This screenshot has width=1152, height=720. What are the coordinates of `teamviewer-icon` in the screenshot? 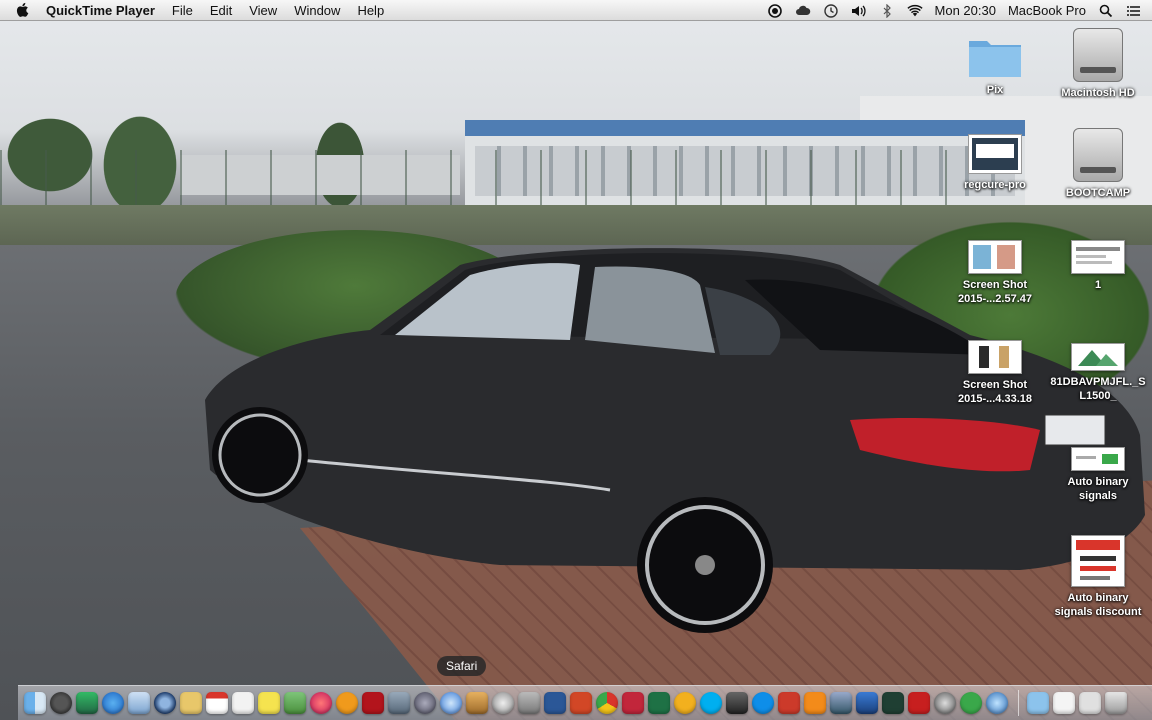 It's located at (763, 703).